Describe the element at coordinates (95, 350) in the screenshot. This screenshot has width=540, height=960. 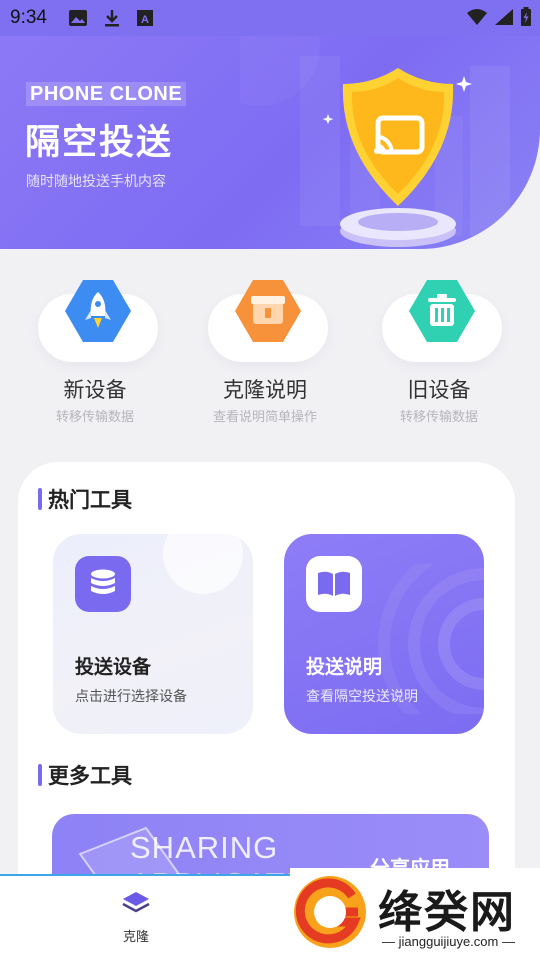
I see `action-new-device: 新设备 转移传输数据` at that location.